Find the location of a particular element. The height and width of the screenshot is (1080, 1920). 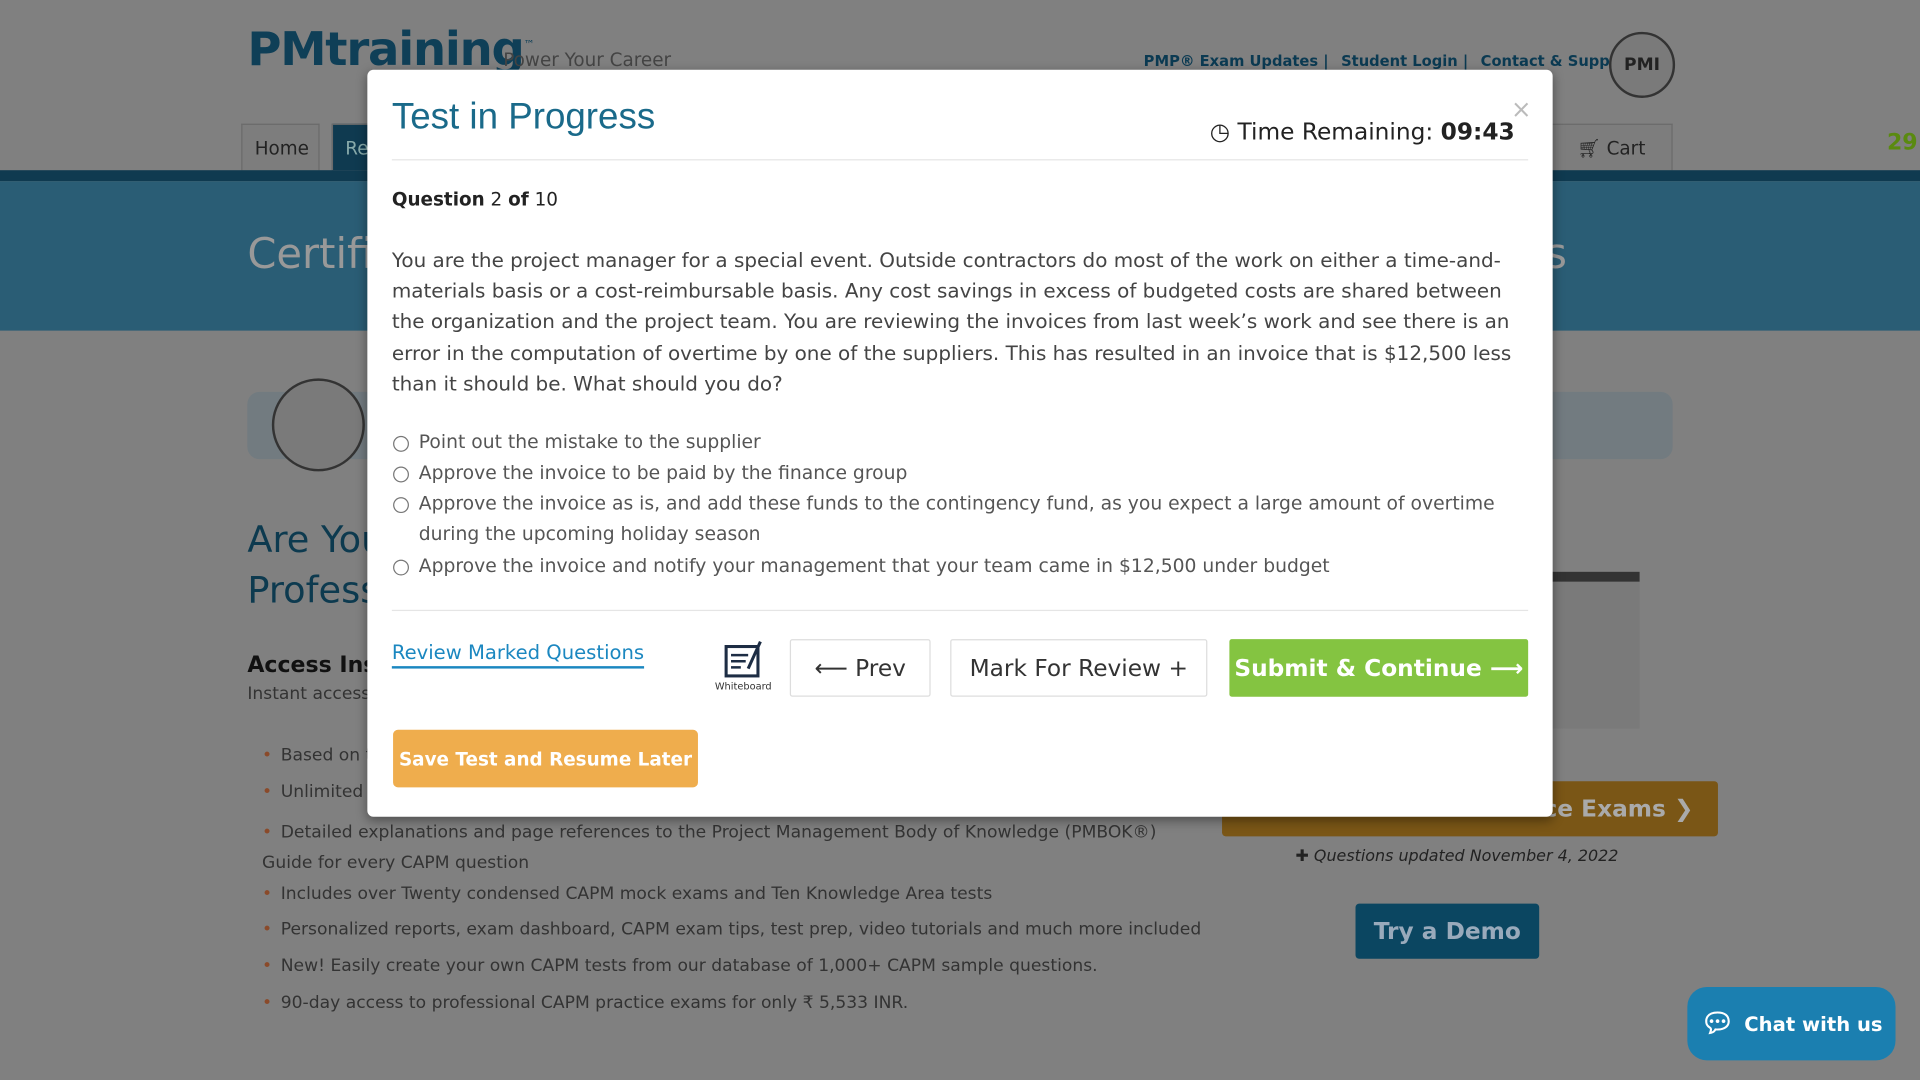

question-number: 2 is located at coordinates (496, 199).